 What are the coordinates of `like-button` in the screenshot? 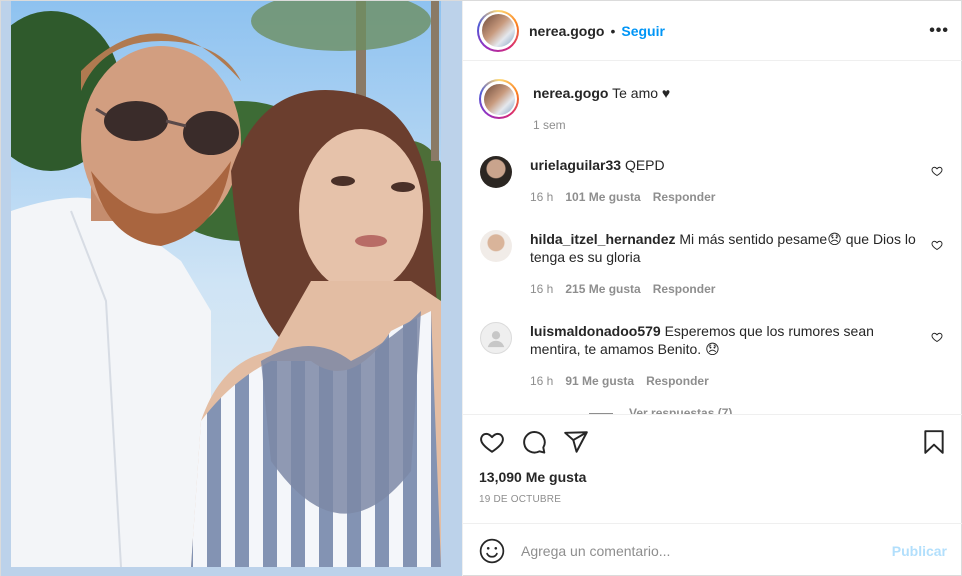 It's located at (492, 442).